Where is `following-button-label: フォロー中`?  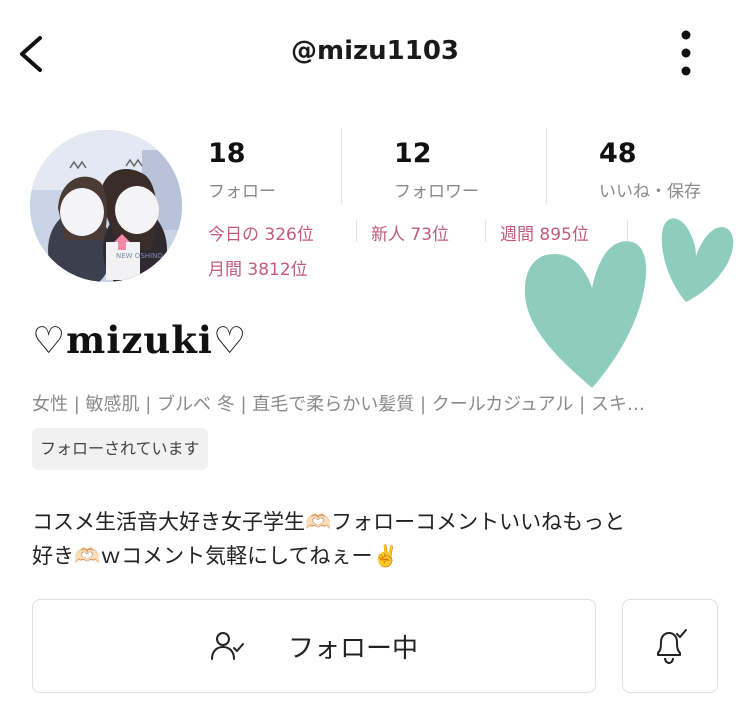
following-button-label: フォロー中 is located at coordinates (352, 648).